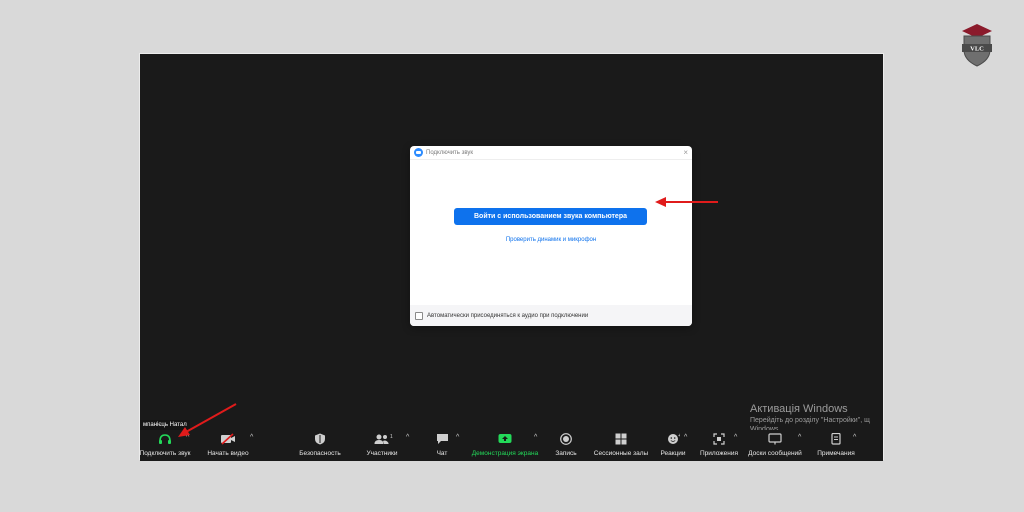 Image resolution: width=1024 pixels, height=512 pixels. Describe the element at coordinates (207, 420) in the screenshot. I see `arrow-to-audio-button` at that location.